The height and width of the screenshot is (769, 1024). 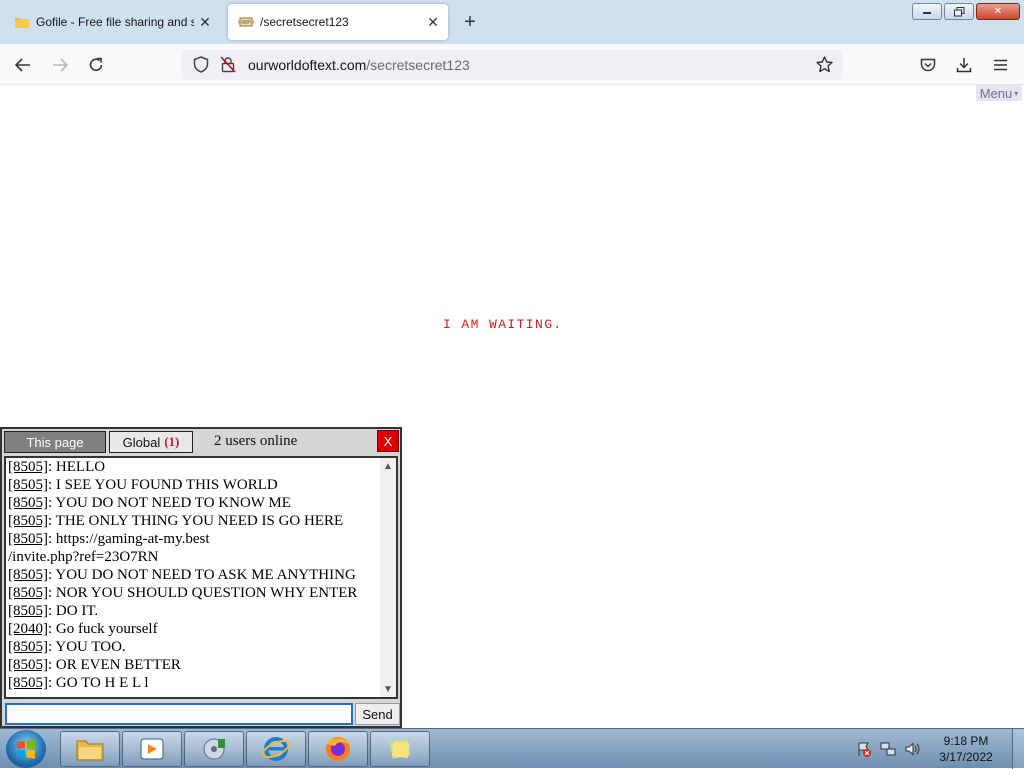 What do you see at coordinates (116, 665) in the screenshot?
I see `chat-message-text: OR EVEN BETTER` at bounding box center [116, 665].